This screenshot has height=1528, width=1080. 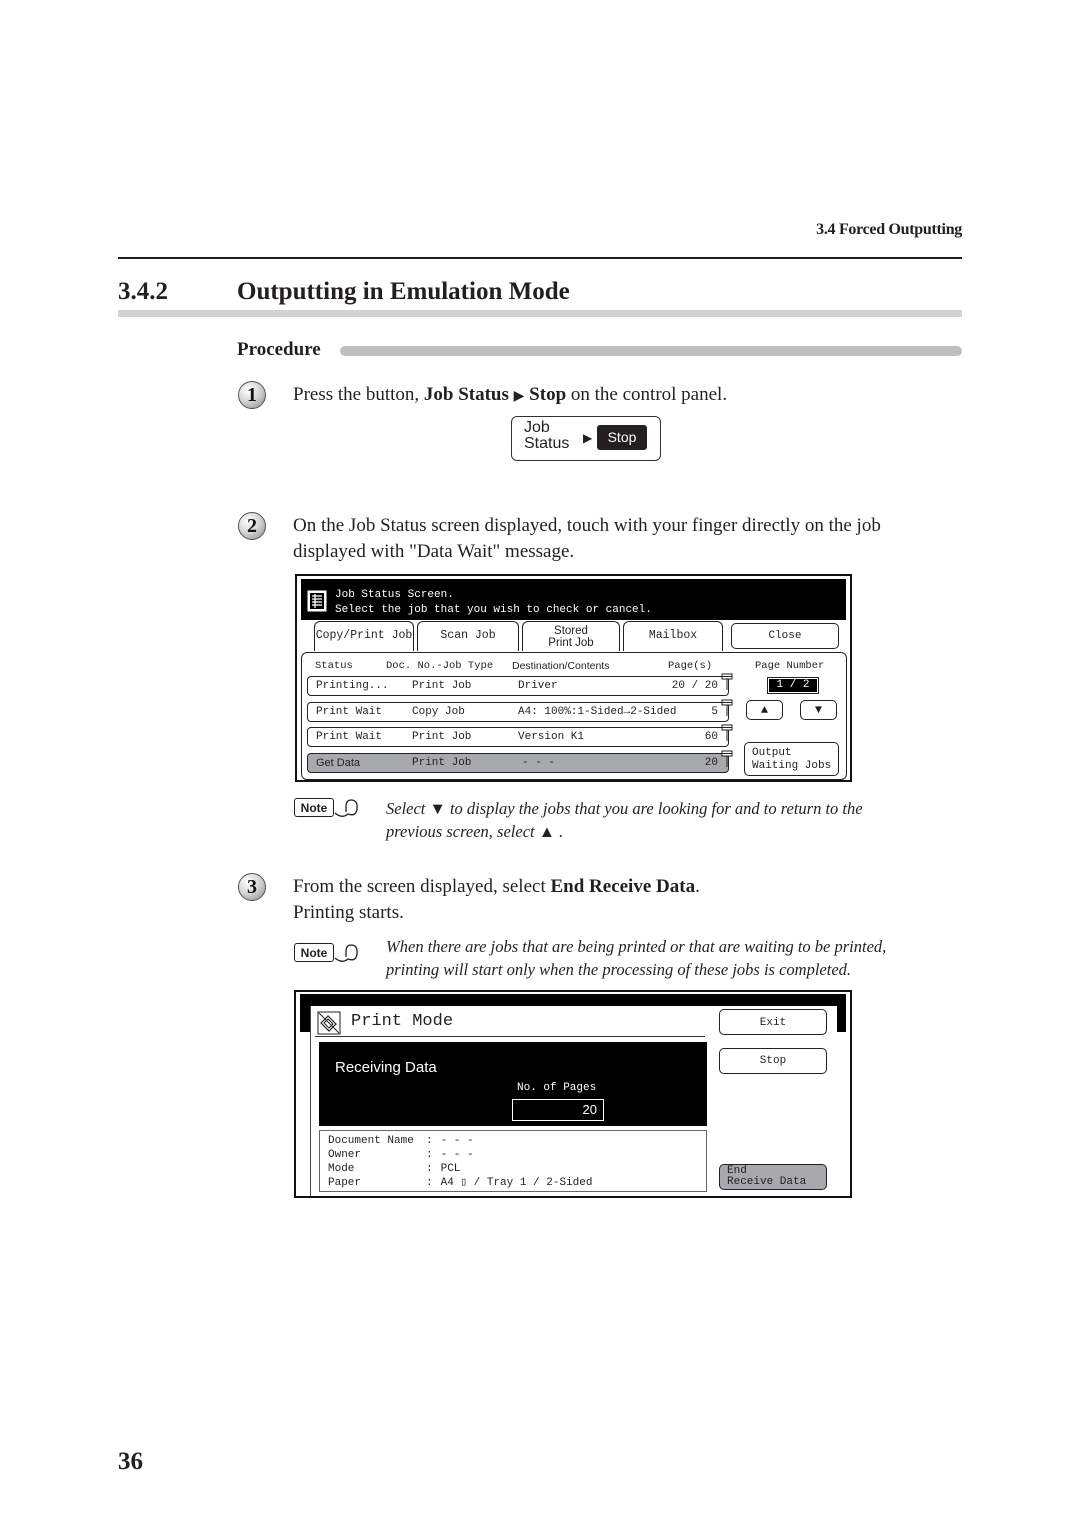 What do you see at coordinates (334, 666) in the screenshot?
I see `col-status: Status` at bounding box center [334, 666].